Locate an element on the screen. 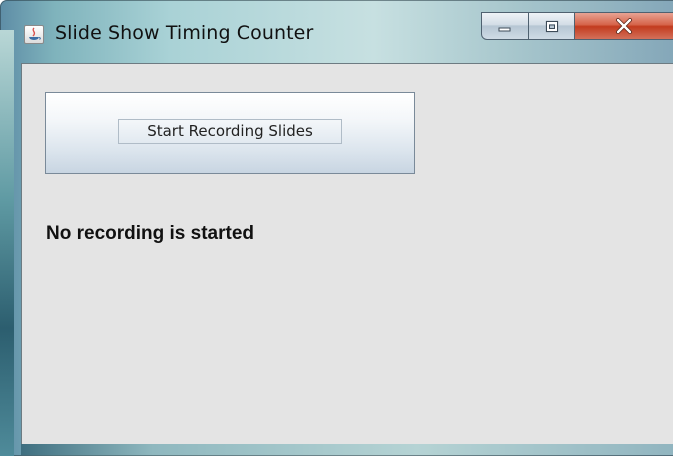 This screenshot has width=673, height=456. maximize-button is located at coordinates (551, 26).